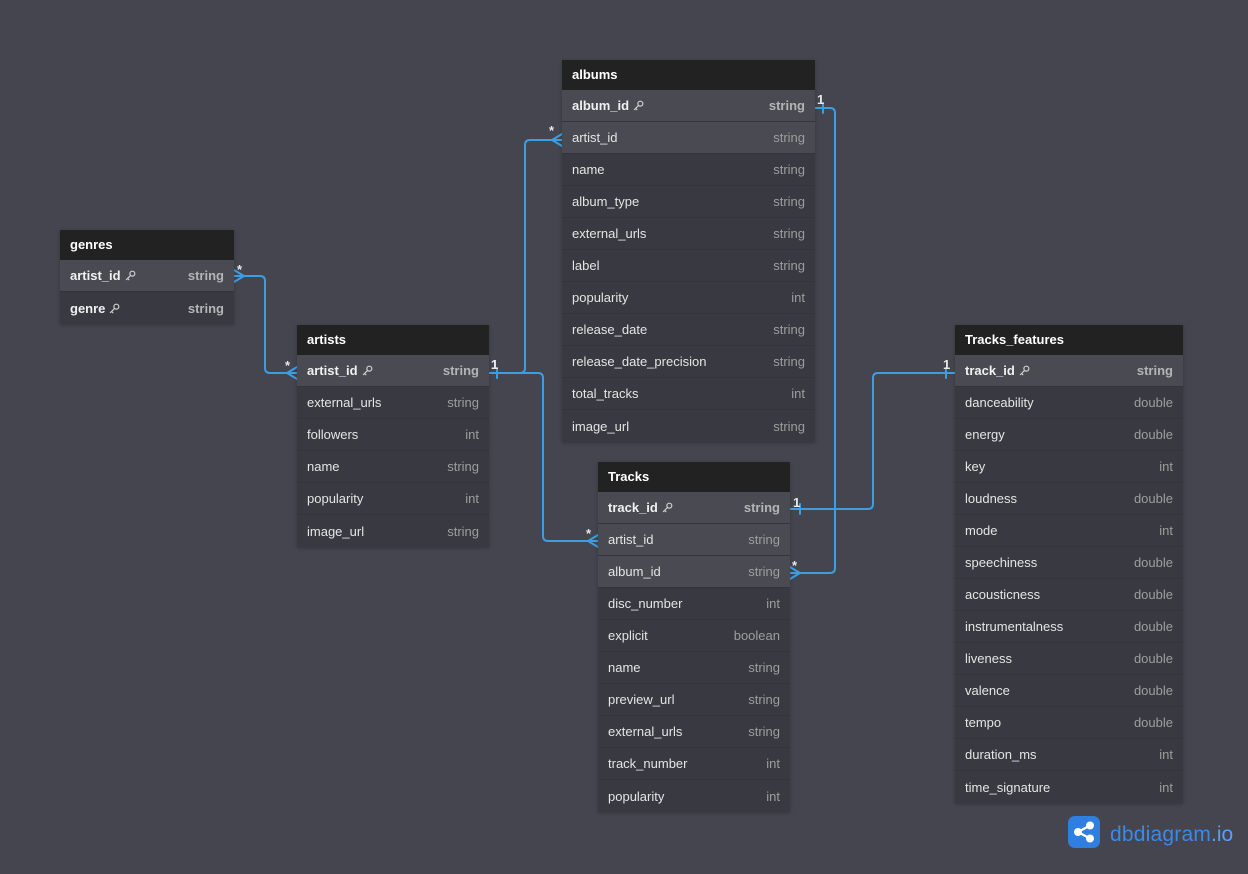 The width and height of the screenshot is (1248, 874). I want to click on field-row-key: key int, so click(1069, 467).